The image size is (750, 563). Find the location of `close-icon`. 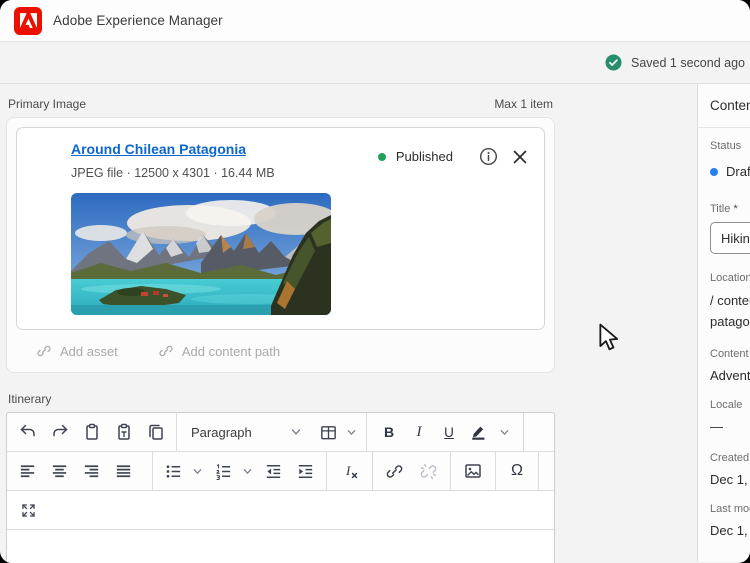

close-icon is located at coordinates (520, 156).